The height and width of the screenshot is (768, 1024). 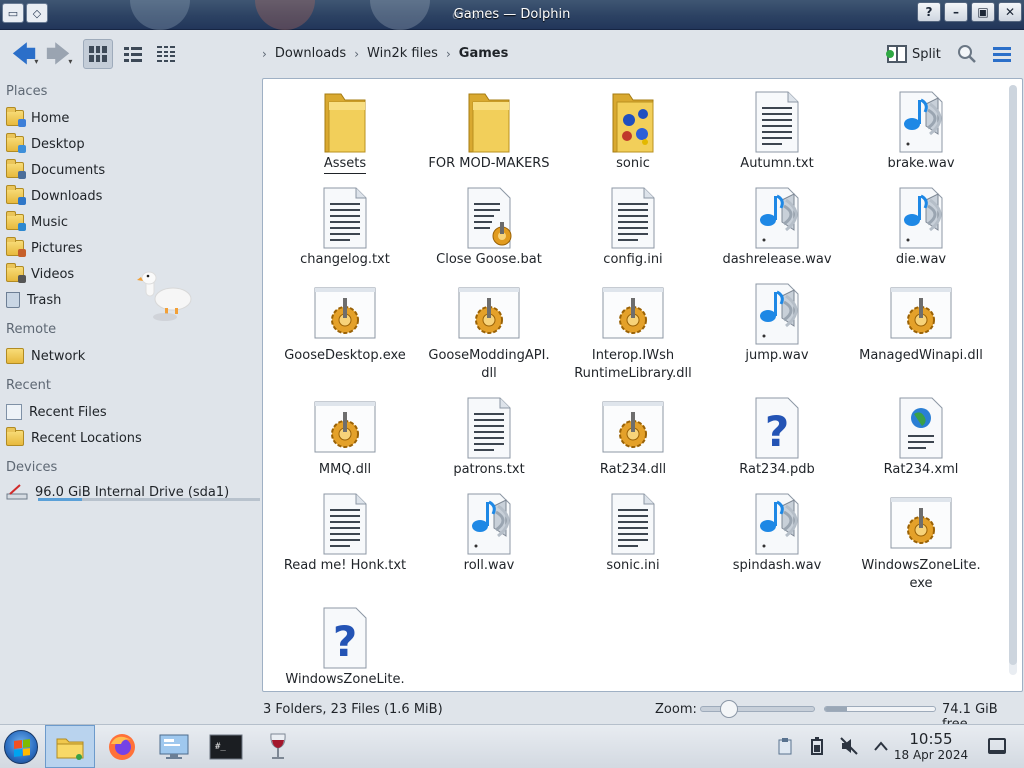 I want to click on file-item: jump.wav, so click(x=777, y=327).